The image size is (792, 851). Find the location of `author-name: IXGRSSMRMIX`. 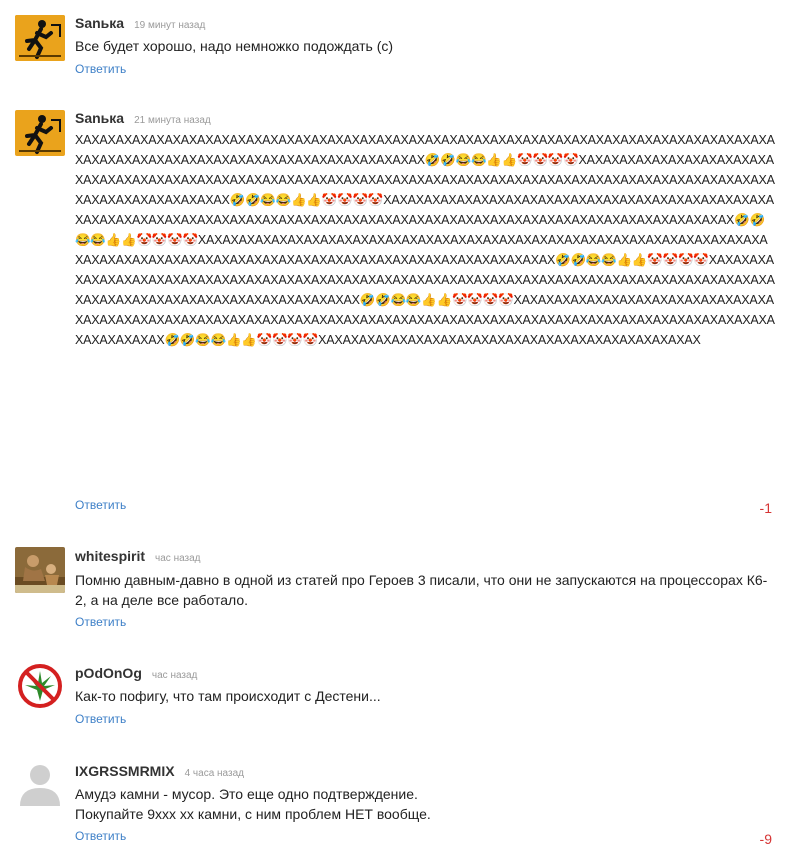

author-name: IXGRSSMRMIX is located at coordinates (125, 771).